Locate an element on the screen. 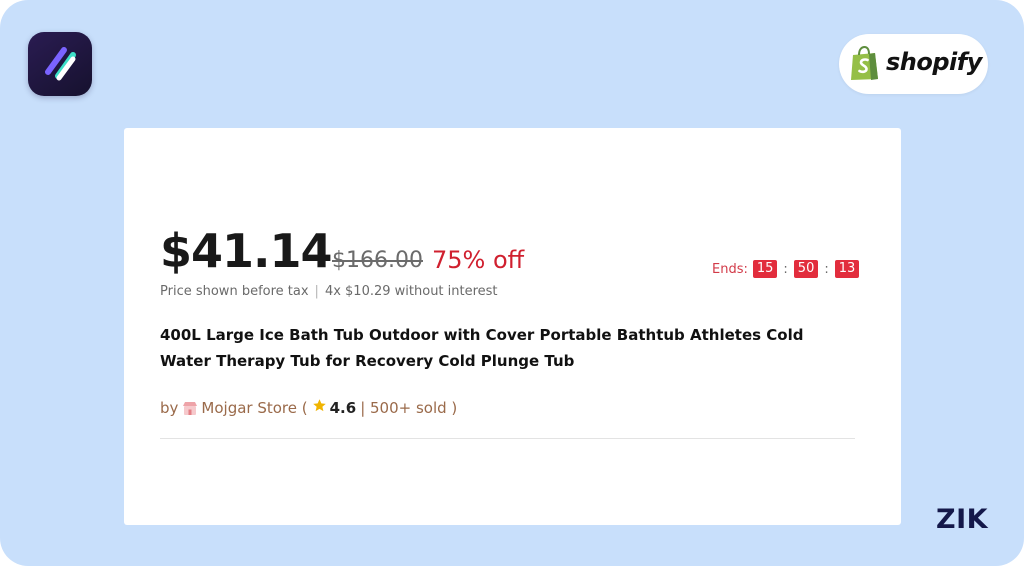 The height and width of the screenshot is (566, 1024). countdown-label: Ends: is located at coordinates (730, 269).